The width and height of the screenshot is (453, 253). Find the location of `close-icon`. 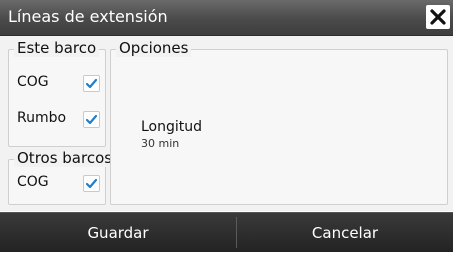

close-icon is located at coordinates (438, 17).